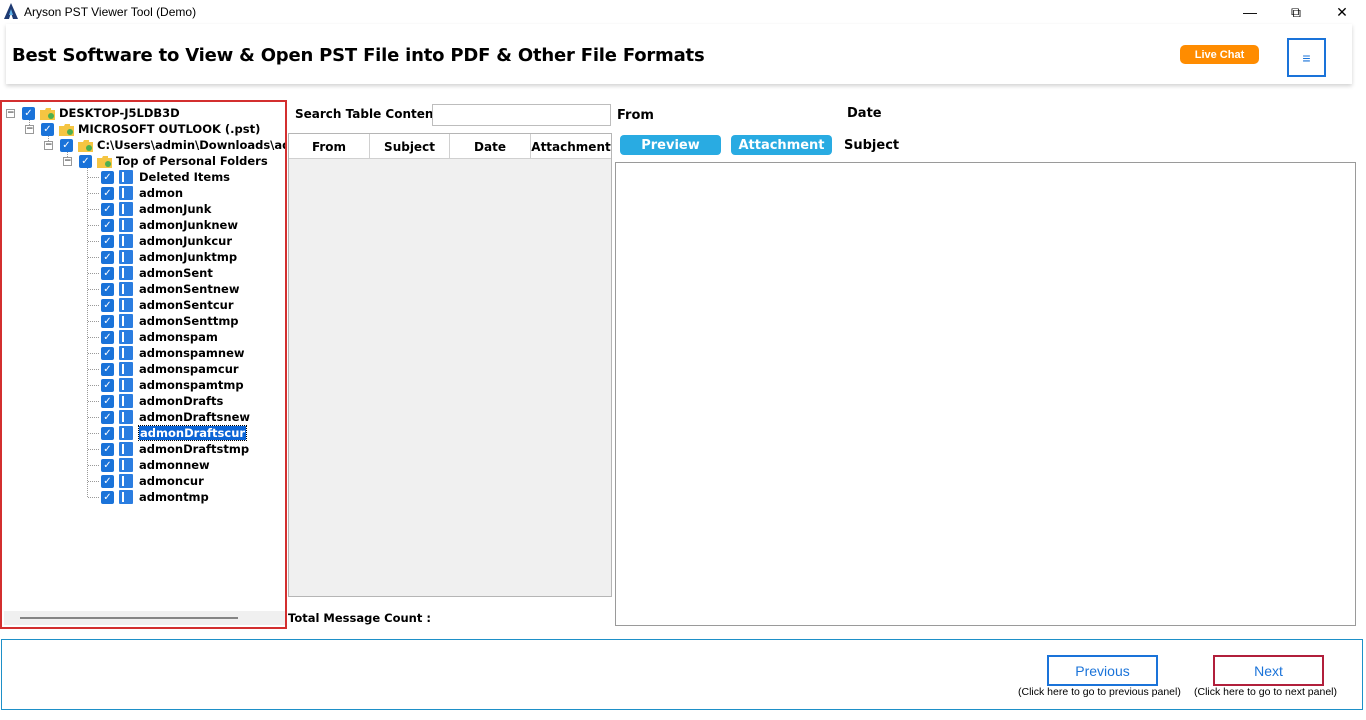 The height and width of the screenshot is (720, 1366). Describe the element at coordinates (864, 113) in the screenshot. I see `date-label: Date` at that location.